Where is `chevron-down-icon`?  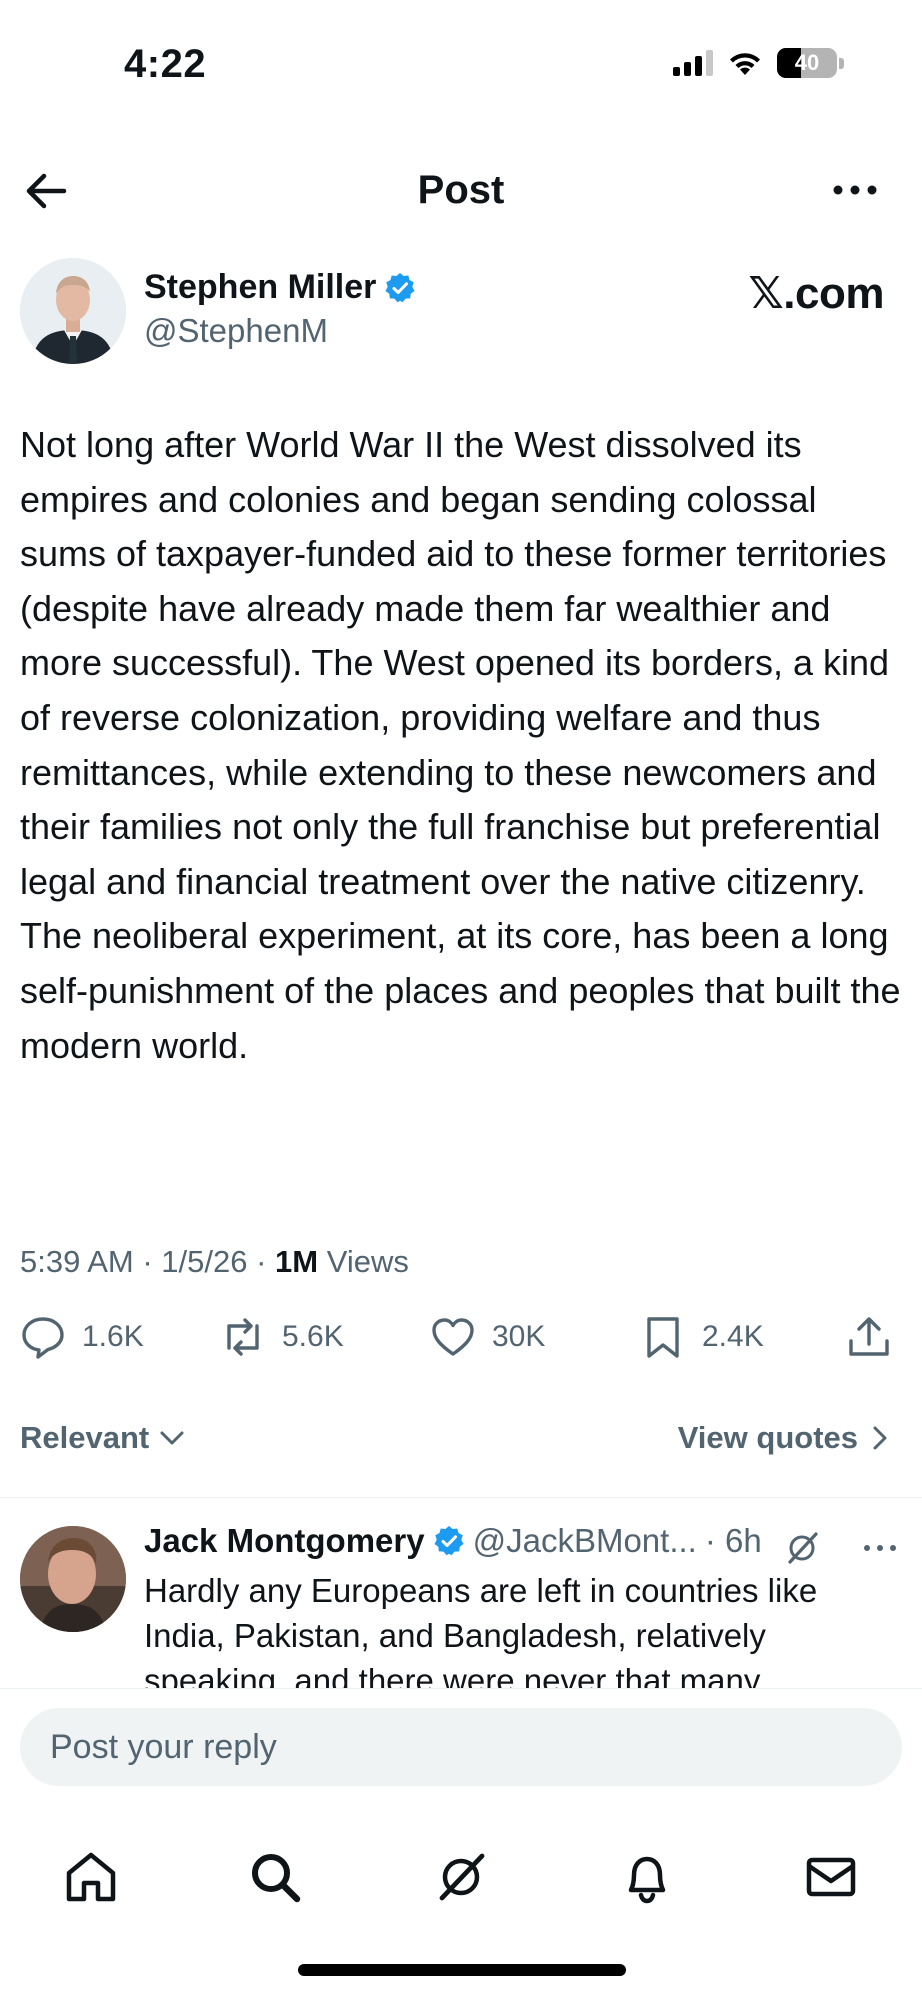 chevron-down-icon is located at coordinates (172, 1438).